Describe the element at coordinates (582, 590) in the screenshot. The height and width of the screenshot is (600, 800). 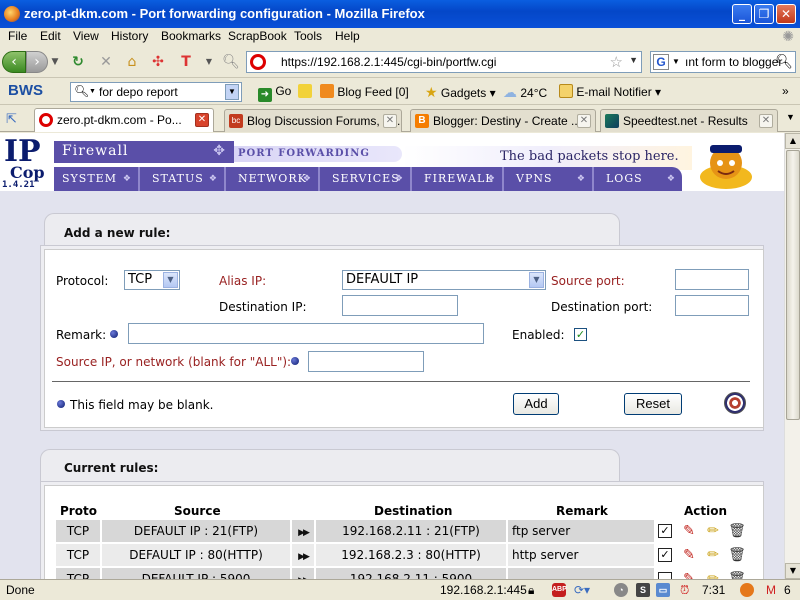
I see `sync-icon: ⟳▾` at that location.